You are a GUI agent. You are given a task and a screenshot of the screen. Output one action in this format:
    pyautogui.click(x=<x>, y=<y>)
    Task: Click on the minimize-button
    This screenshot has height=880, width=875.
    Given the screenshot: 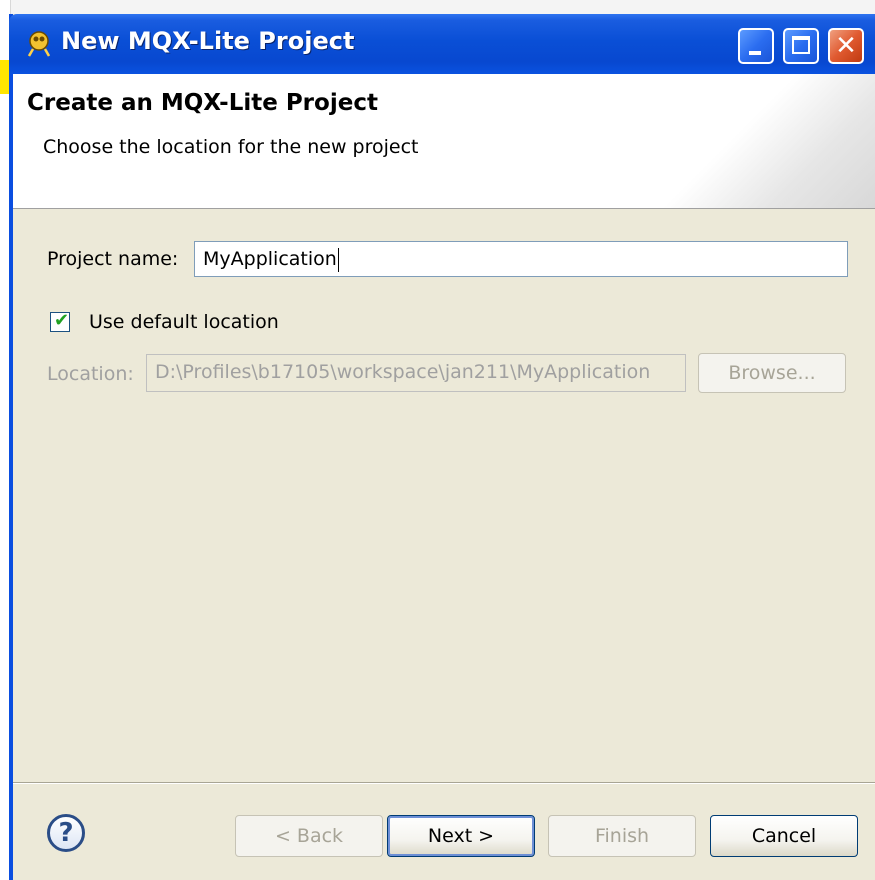 What is the action you would take?
    pyautogui.click(x=756, y=46)
    